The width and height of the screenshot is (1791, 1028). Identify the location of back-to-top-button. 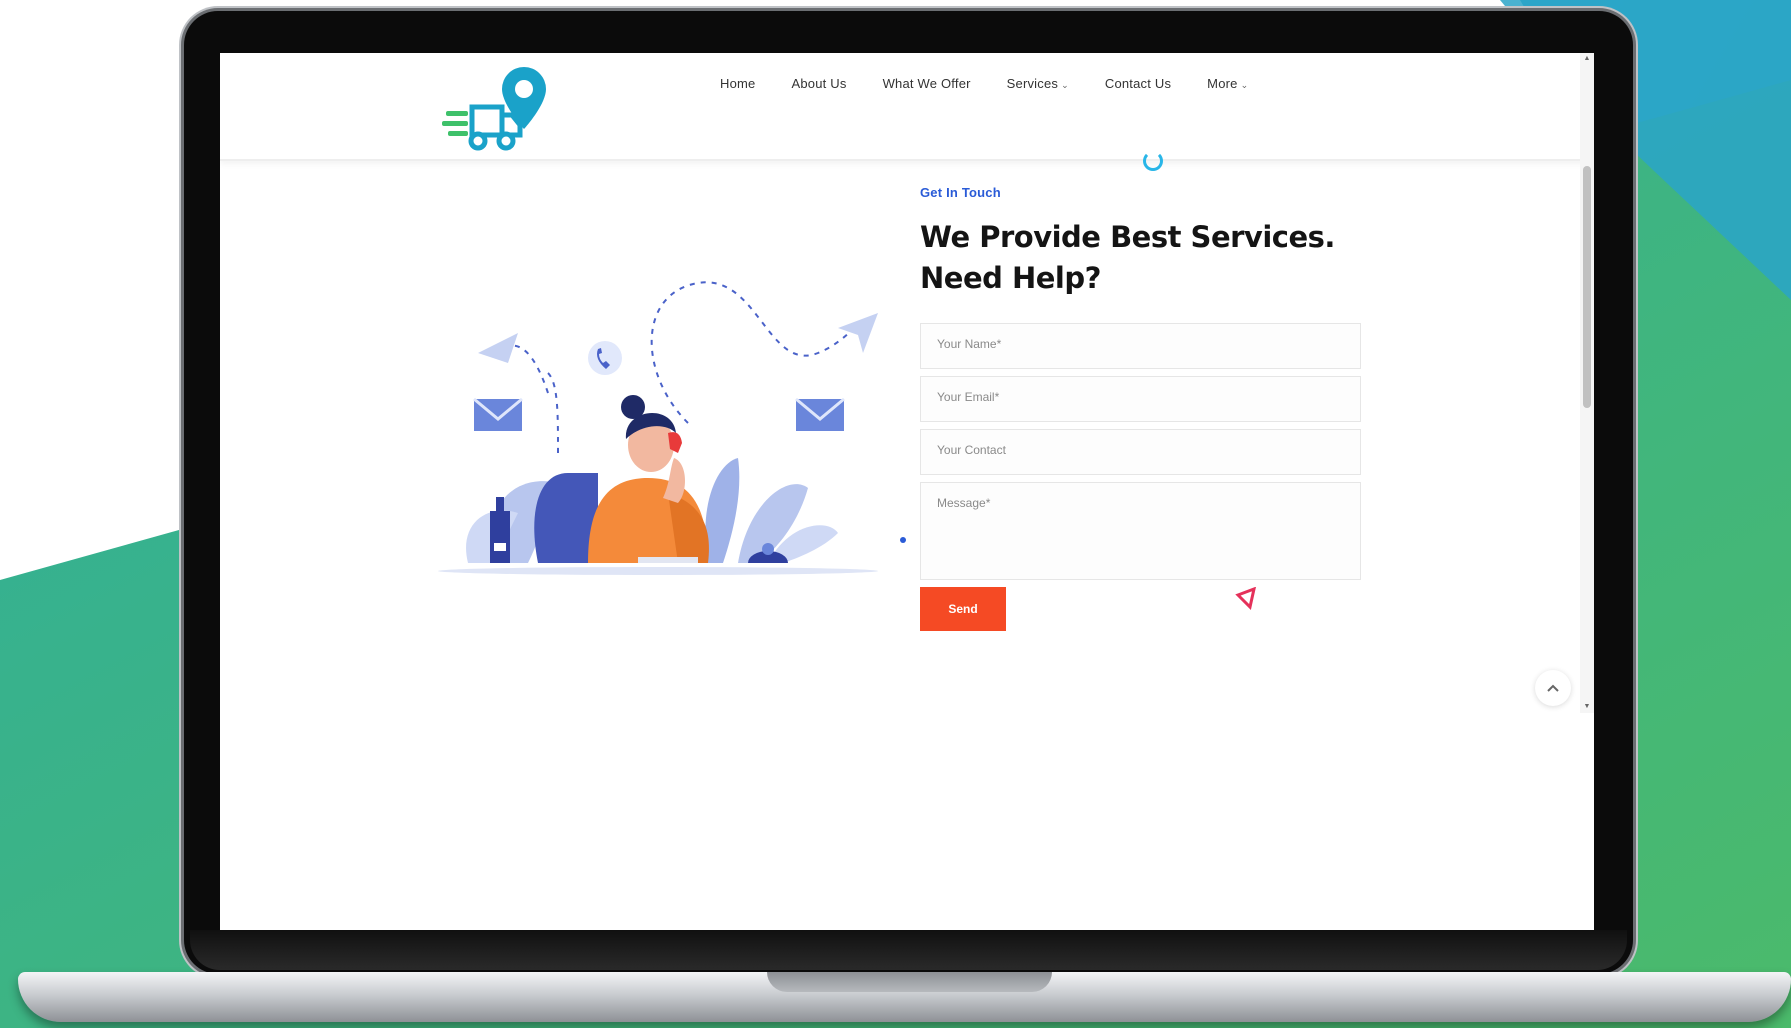
(1553, 688).